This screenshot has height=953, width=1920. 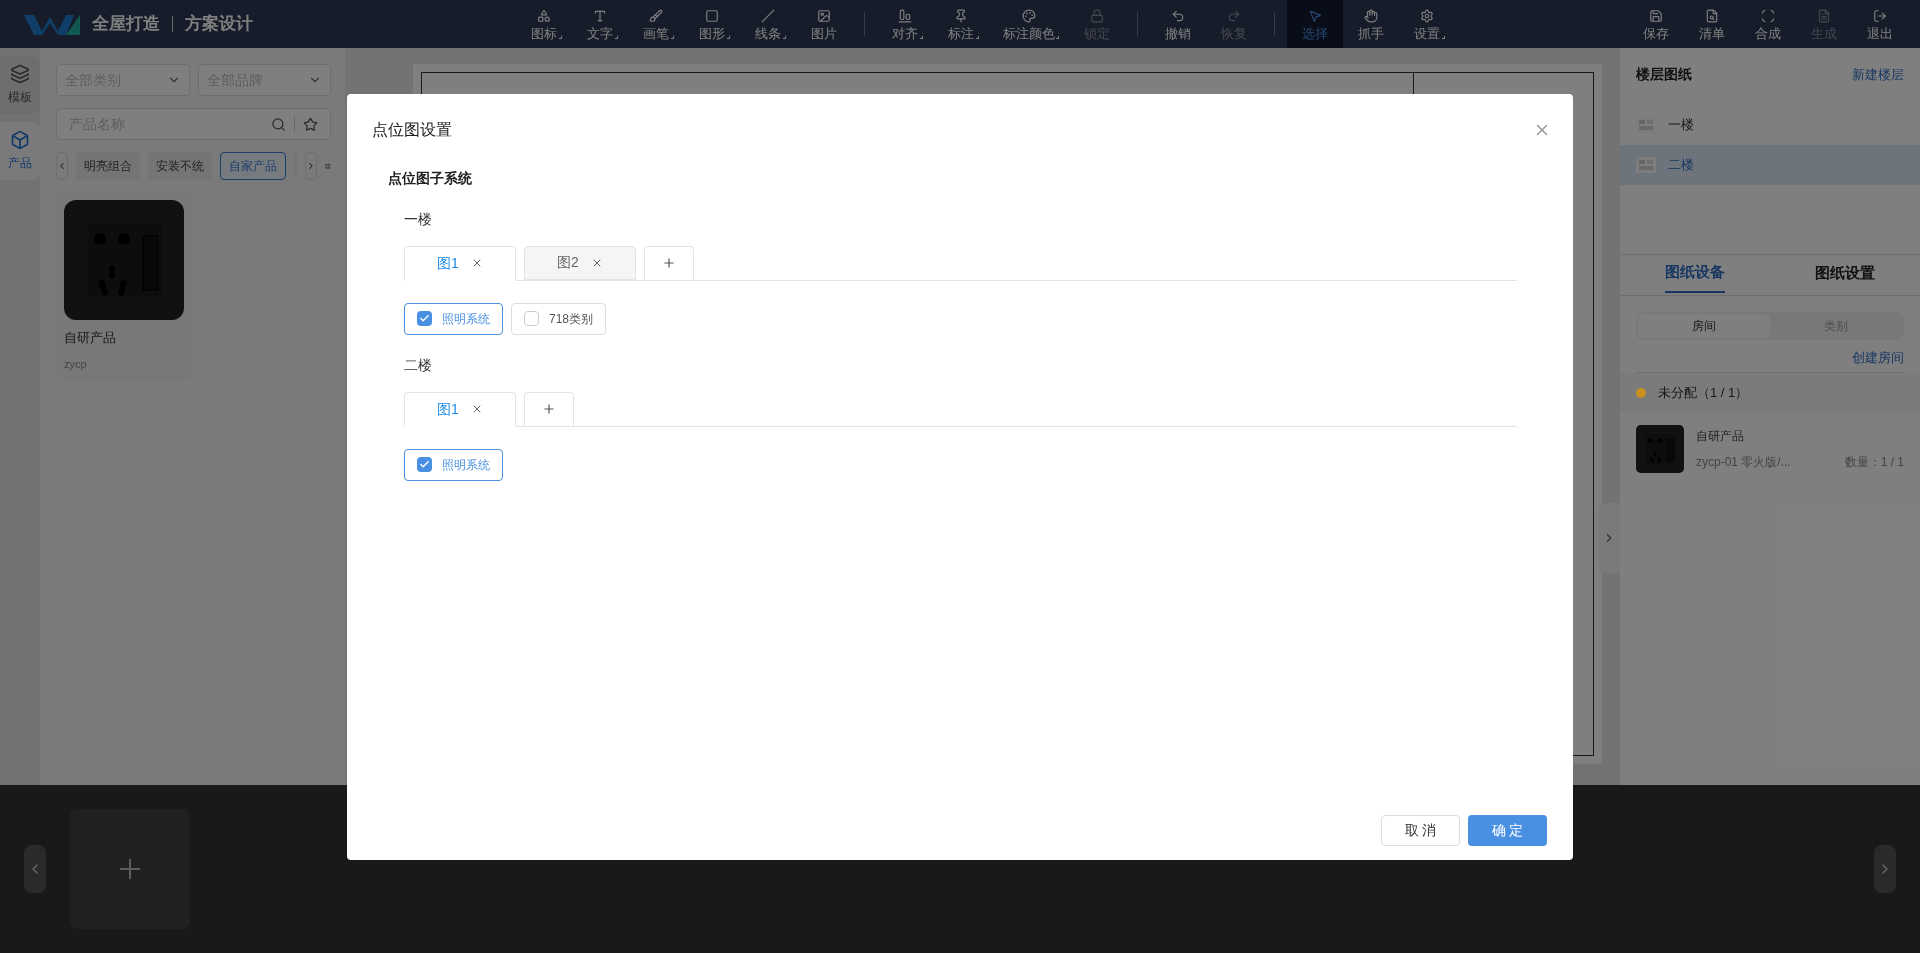 What do you see at coordinates (1507, 830) in the screenshot?
I see `confirm-button: 确 定` at bounding box center [1507, 830].